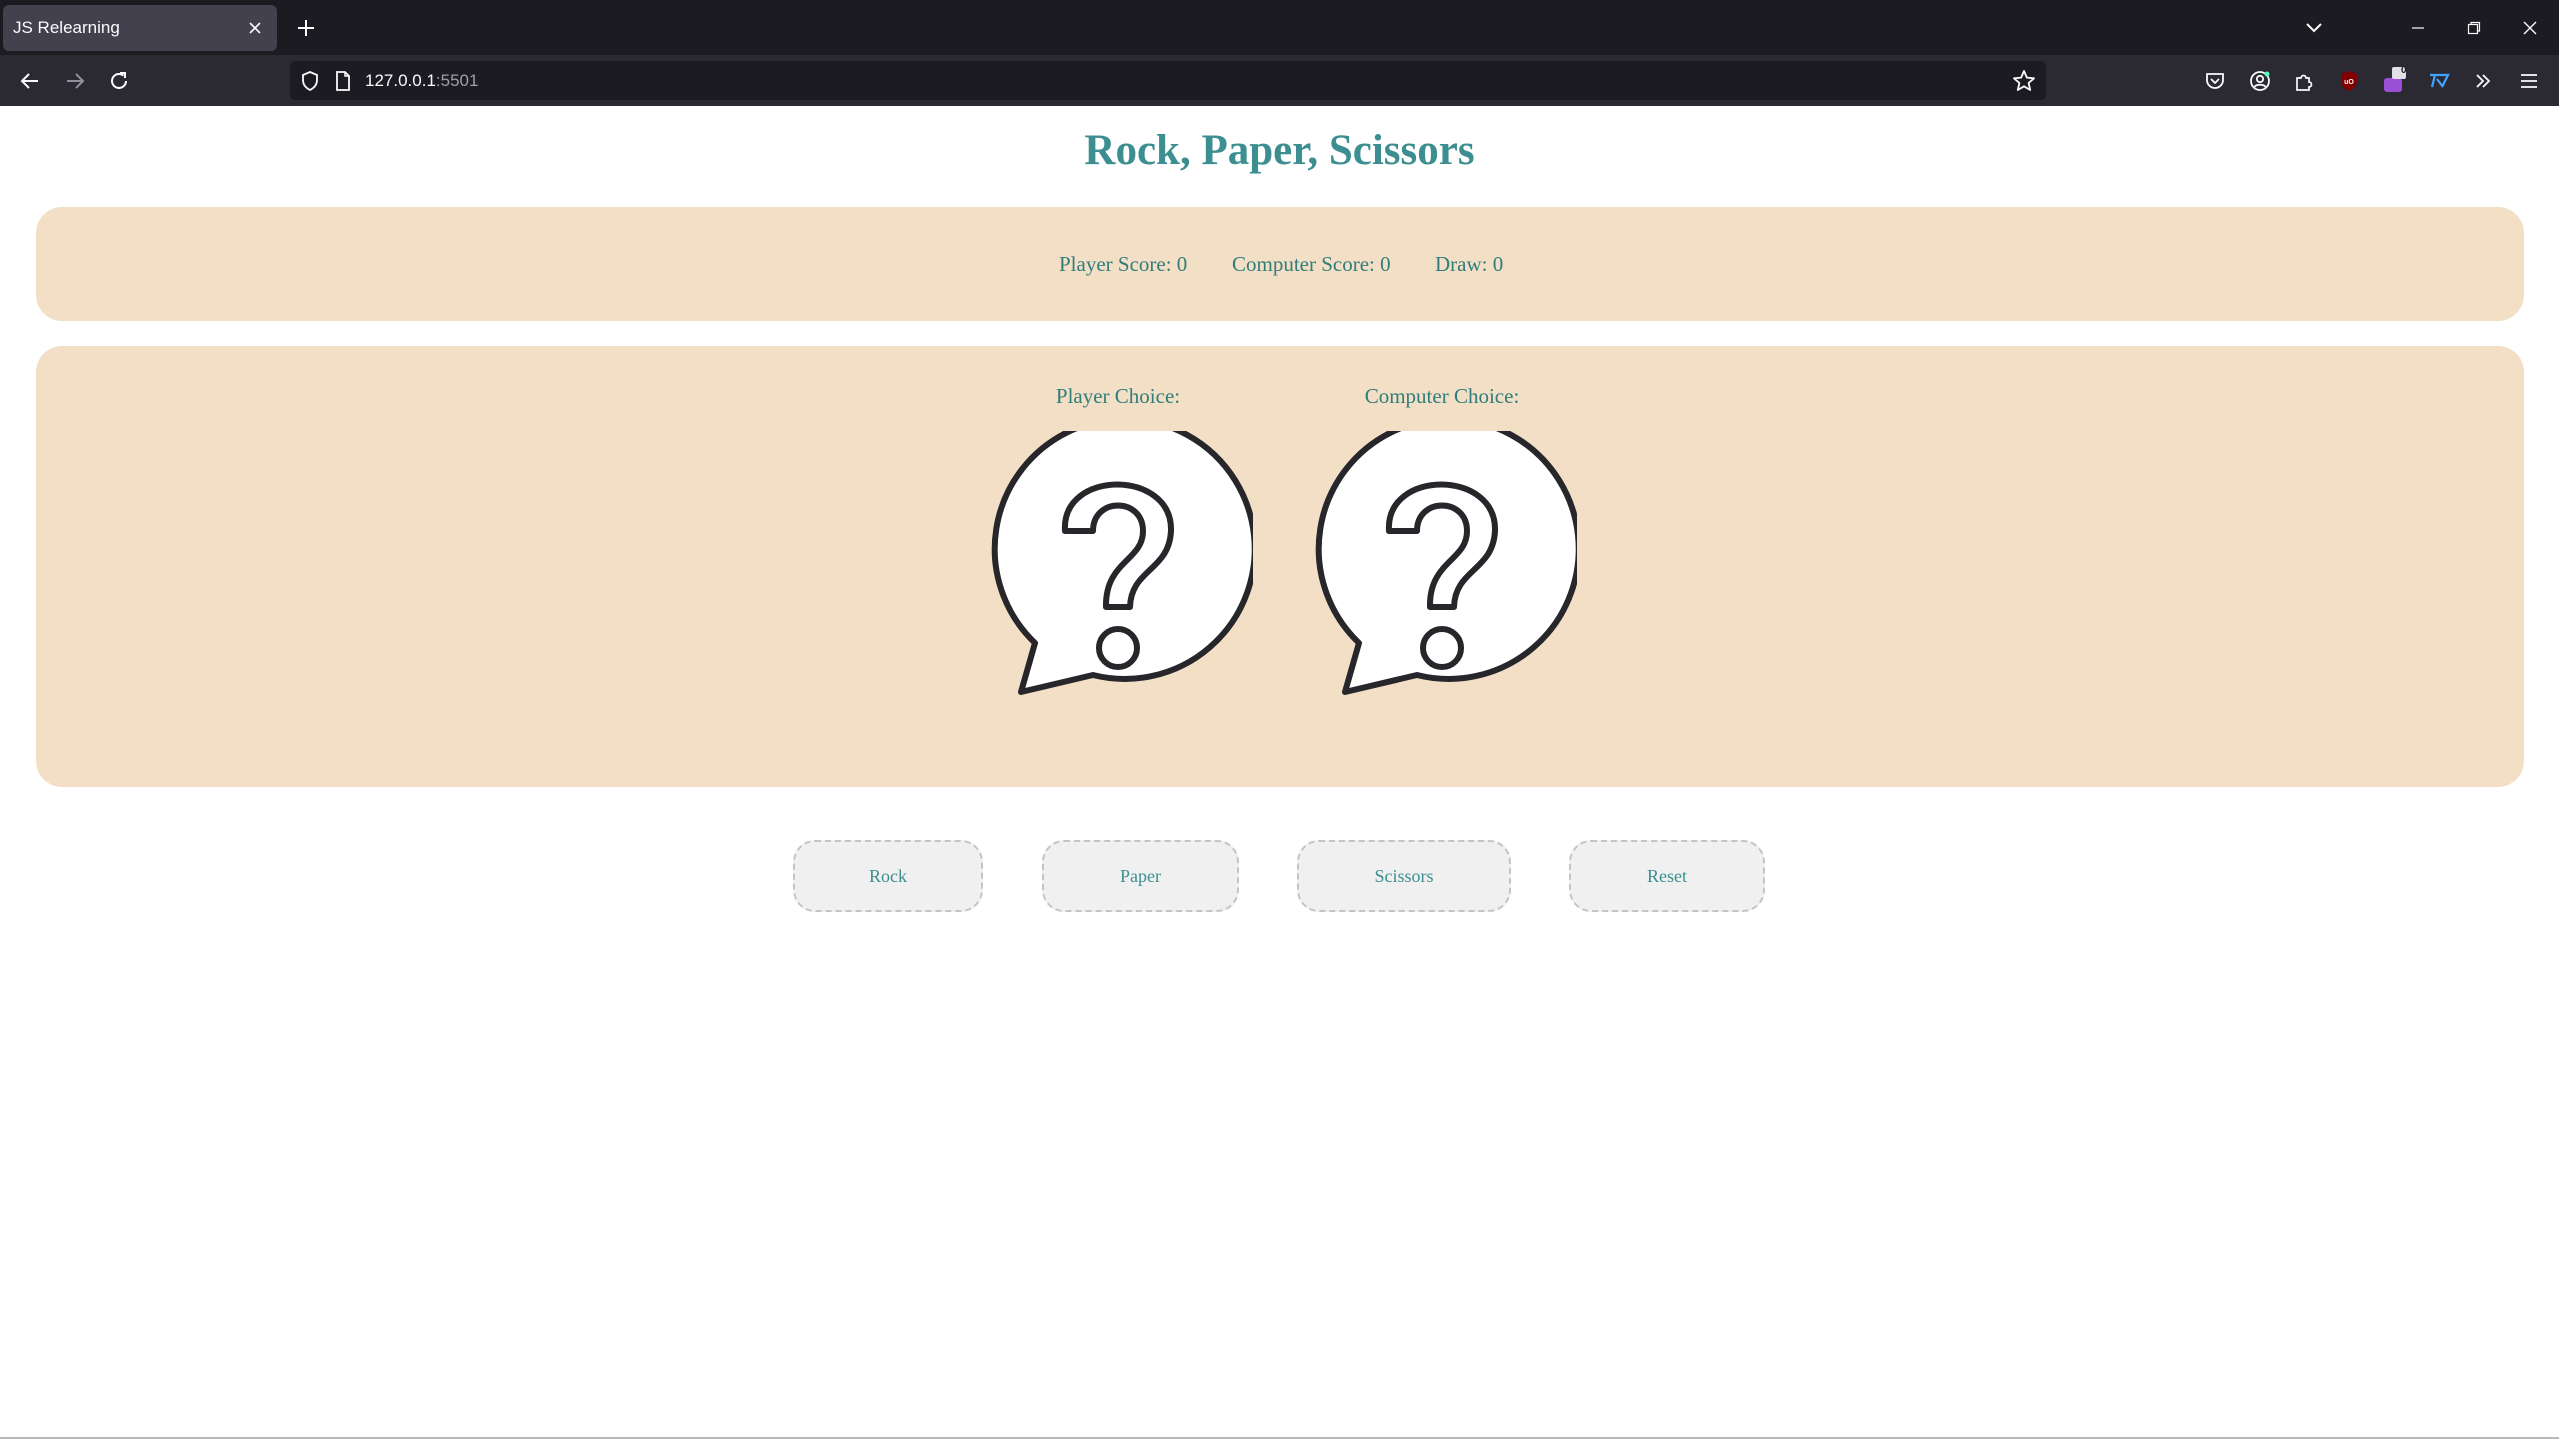 This screenshot has width=2559, height=1439. What do you see at coordinates (119, 81) in the screenshot?
I see `reload-icon` at bounding box center [119, 81].